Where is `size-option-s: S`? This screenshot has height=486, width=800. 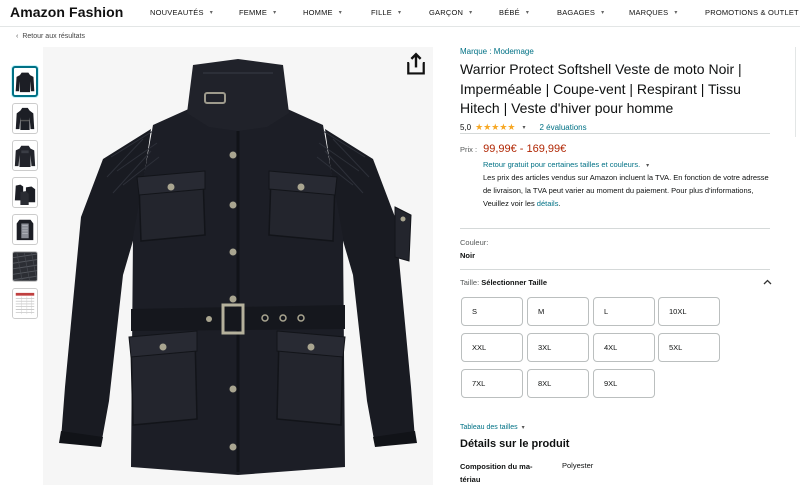 size-option-s: S is located at coordinates (492, 311).